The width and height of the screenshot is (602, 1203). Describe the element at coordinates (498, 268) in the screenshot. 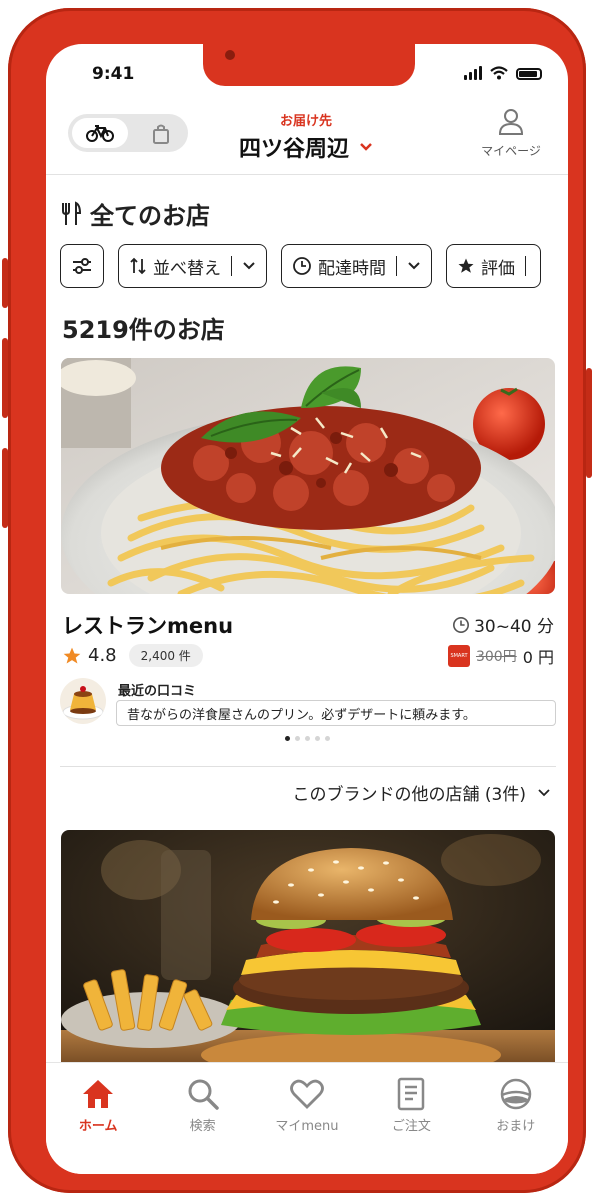

I see `rating-filter-label: 評価` at that location.